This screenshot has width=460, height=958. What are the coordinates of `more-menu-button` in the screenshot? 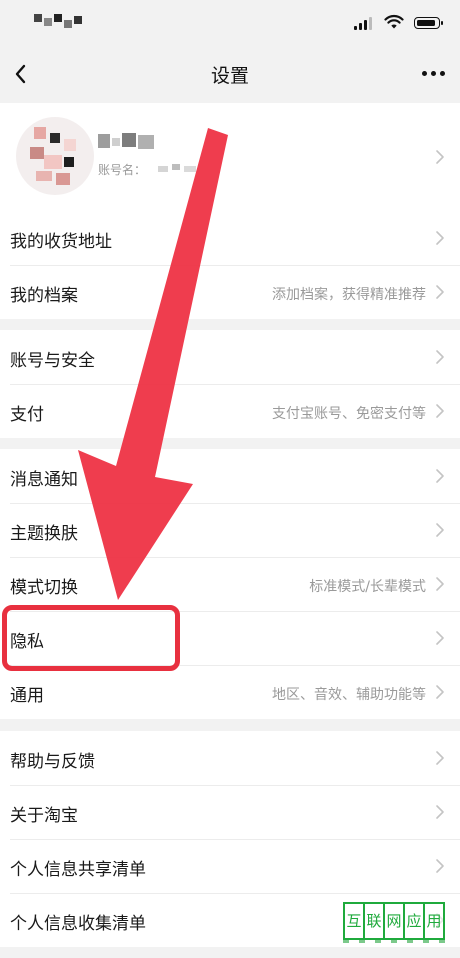 It's located at (434, 73).